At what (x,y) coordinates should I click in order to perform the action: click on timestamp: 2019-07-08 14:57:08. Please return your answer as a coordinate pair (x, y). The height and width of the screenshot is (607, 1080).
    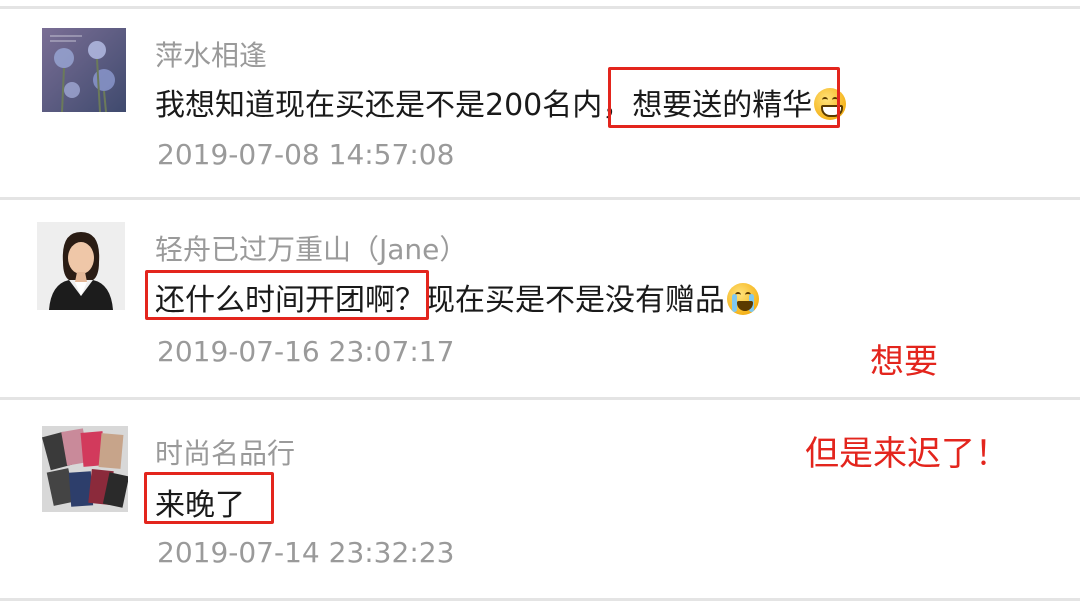
    Looking at the image, I should click on (306, 154).